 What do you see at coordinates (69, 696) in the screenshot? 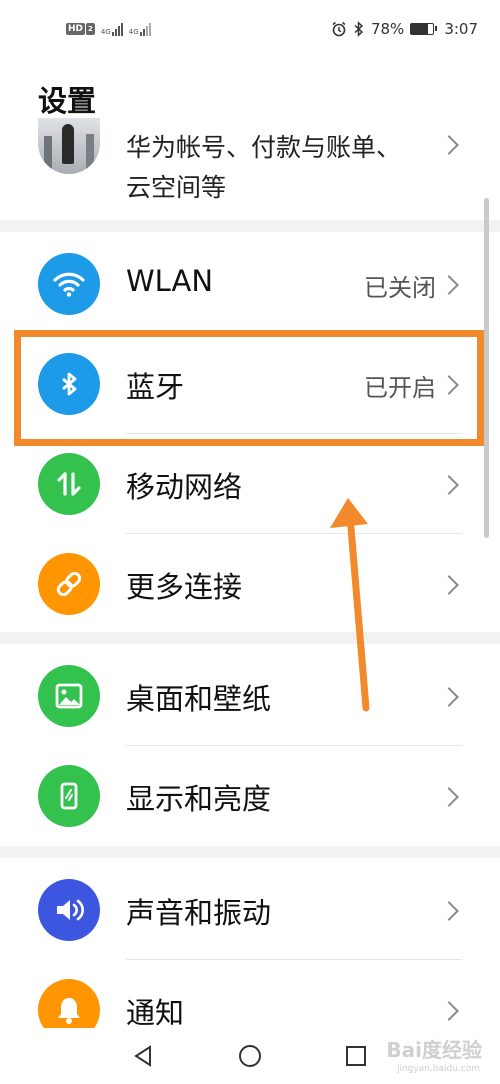
I see `wallpaper-icon` at bounding box center [69, 696].